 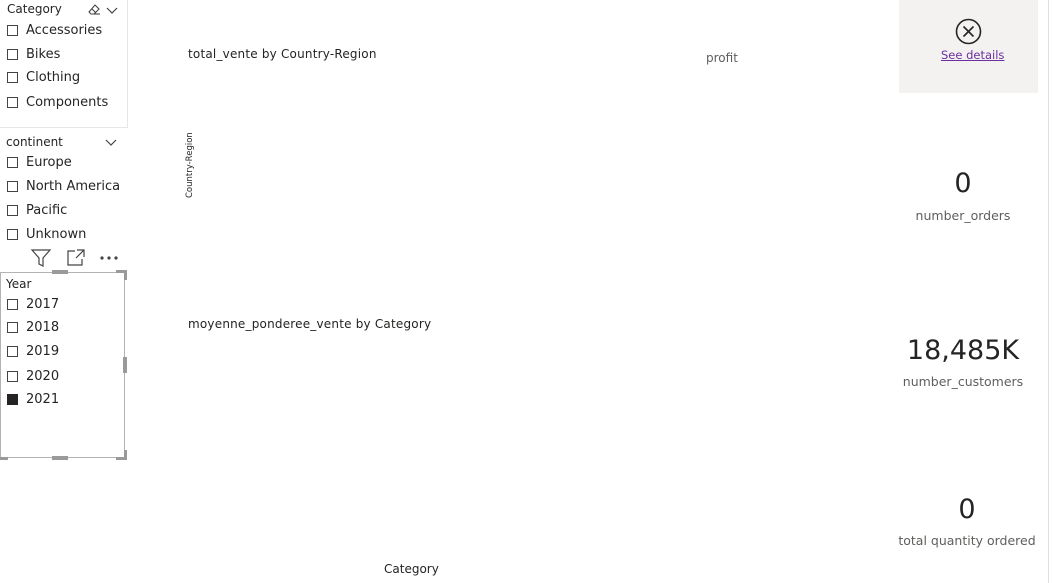 I want to click on resize-handle-corner-tr-v, so click(x=125, y=275).